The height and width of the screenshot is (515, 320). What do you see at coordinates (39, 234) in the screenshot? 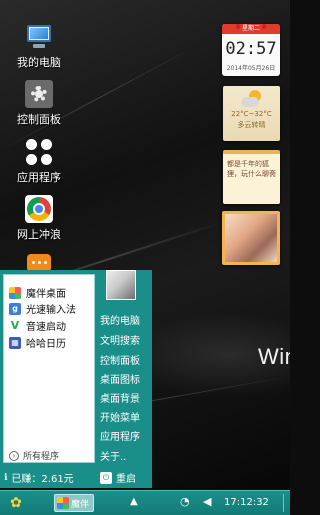
I see `desktop-icon-label: 网上冲浪` at bounding box center [39, 234].